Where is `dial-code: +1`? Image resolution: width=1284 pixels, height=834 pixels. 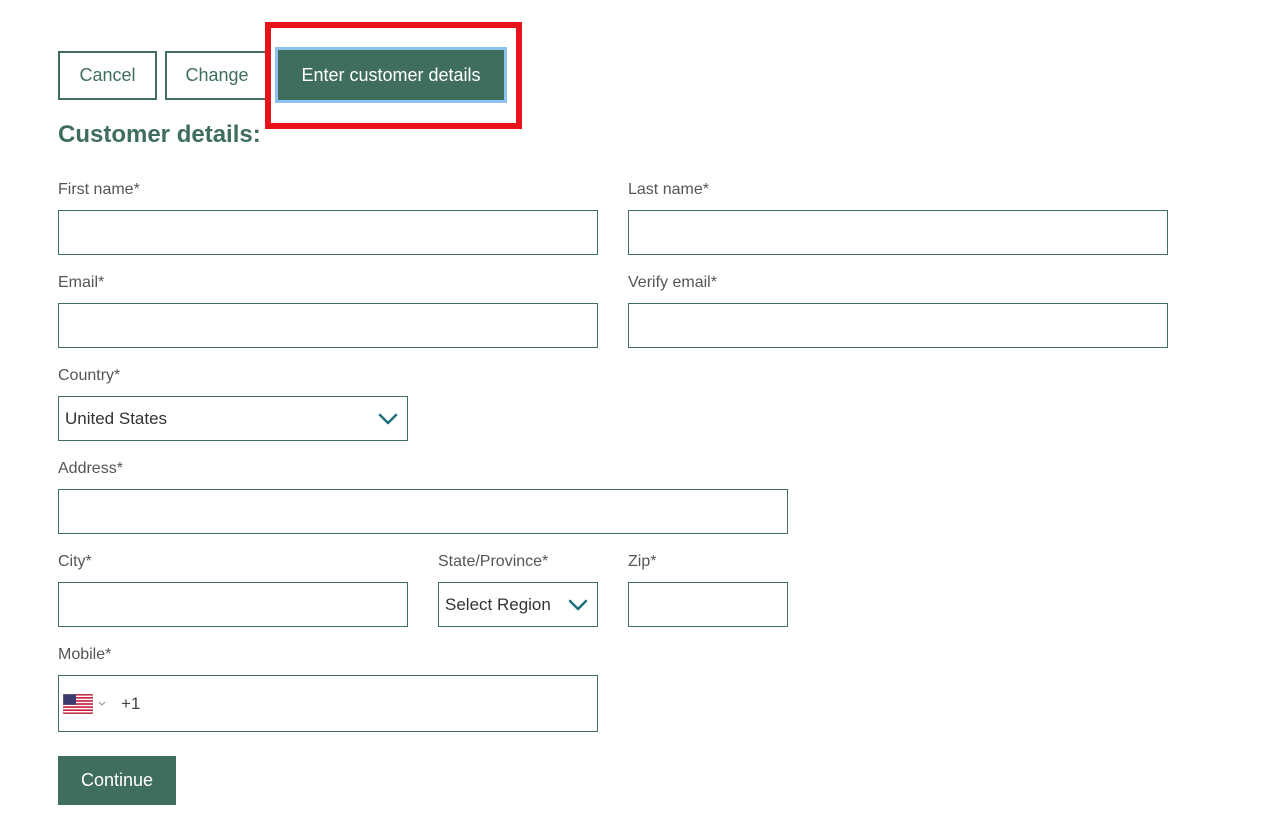
dial-code: +1 is located at coordinates (131, 703).